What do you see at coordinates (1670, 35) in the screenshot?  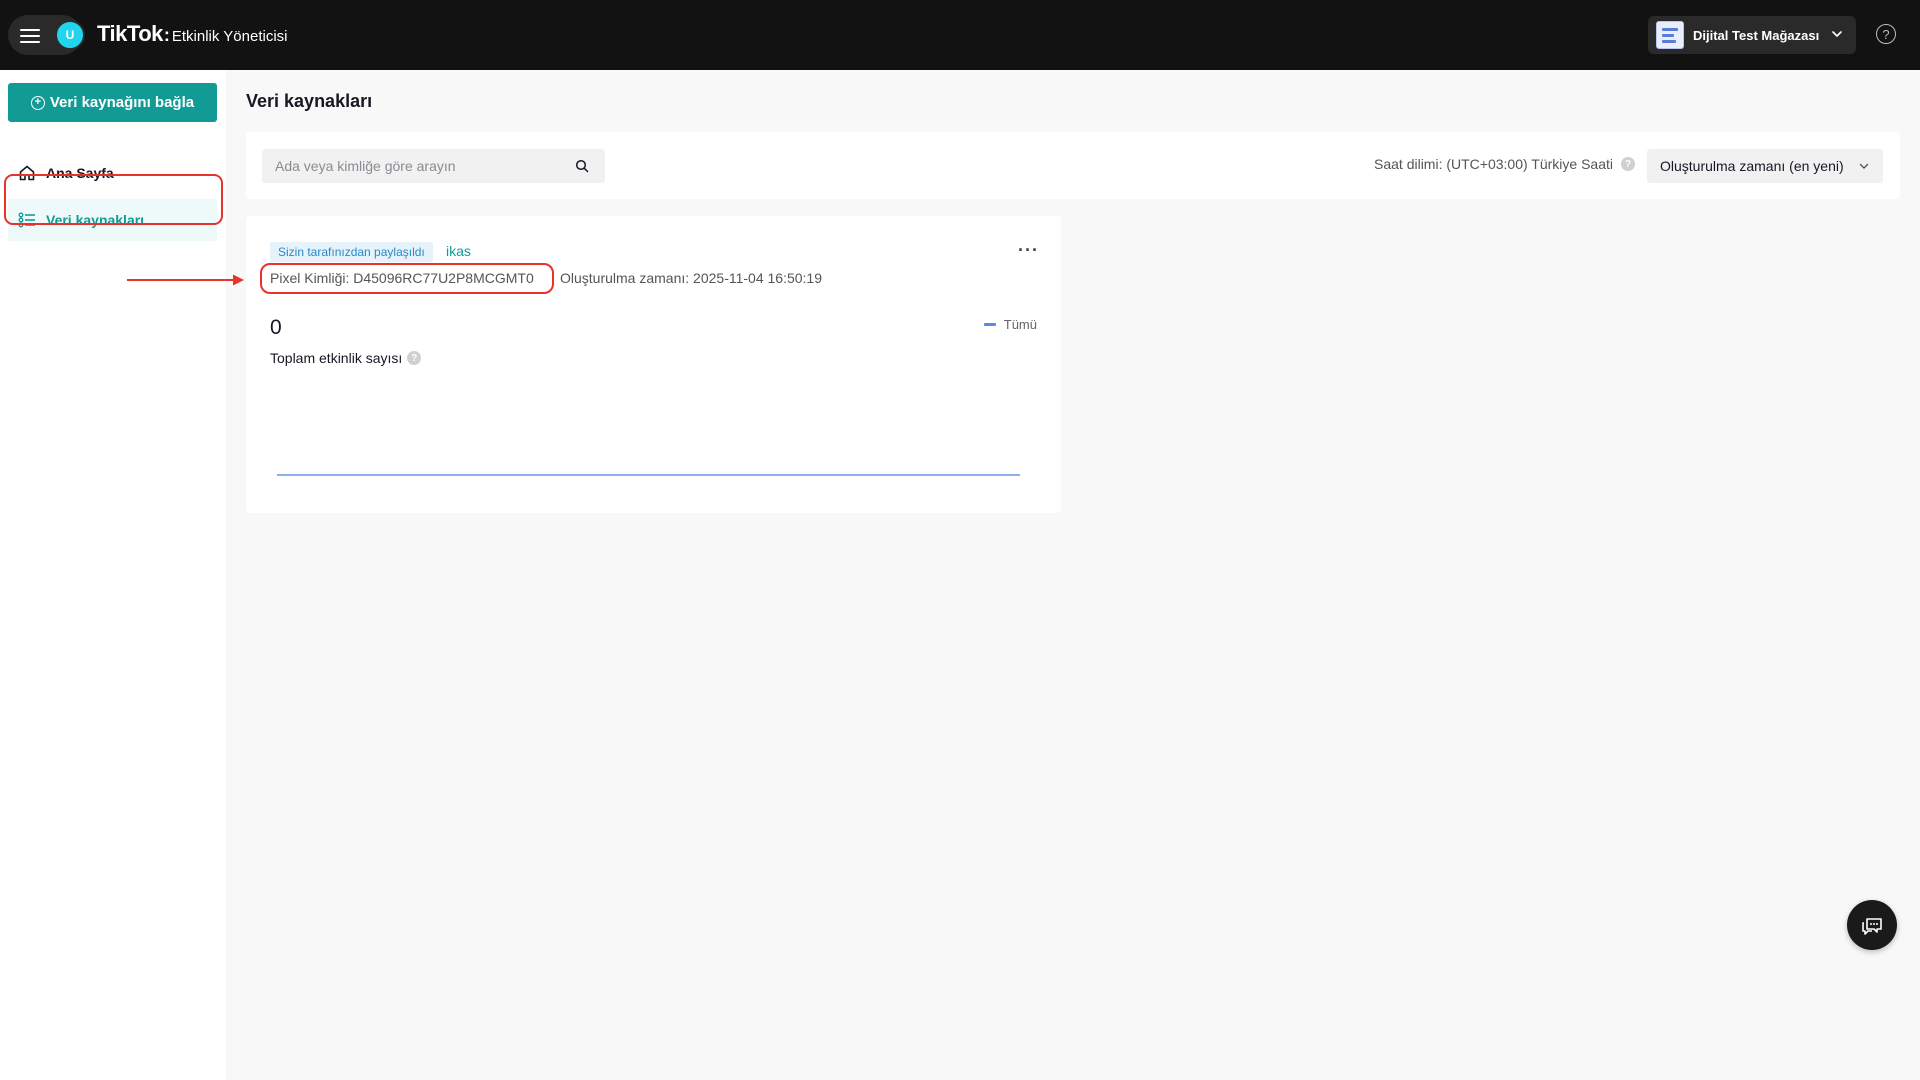 I see `store-icon` at bounding box center [1670, 35].